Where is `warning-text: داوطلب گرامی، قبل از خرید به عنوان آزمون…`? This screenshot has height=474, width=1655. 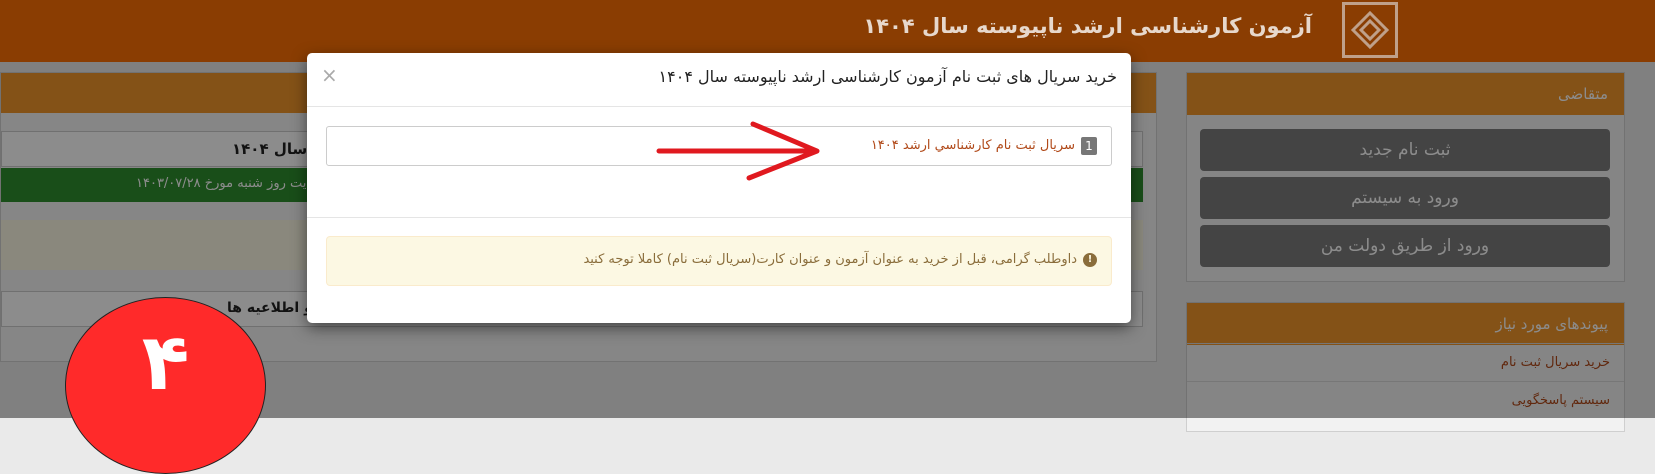
warning-text: داوطلب گرامی، قبل از خرید به عنوان آزمون… is located at coordinates (830, 259).